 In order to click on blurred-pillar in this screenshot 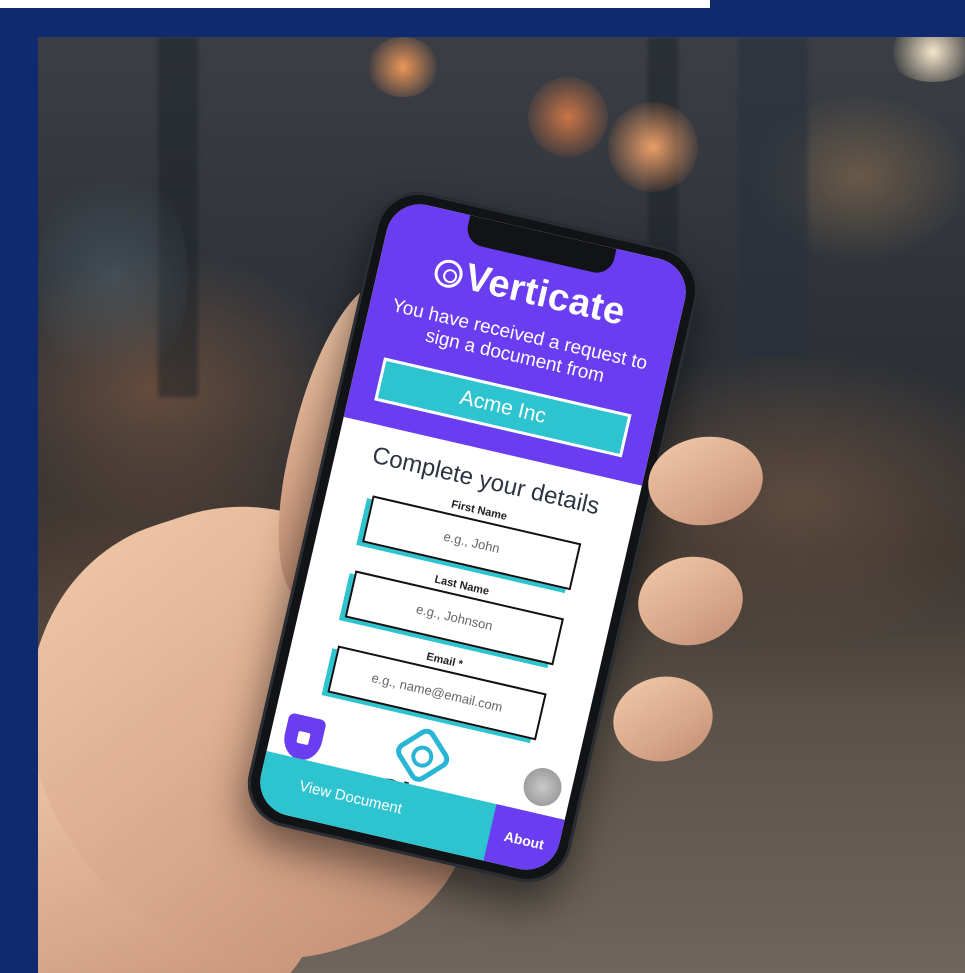, I will do `click(773, 197)`.